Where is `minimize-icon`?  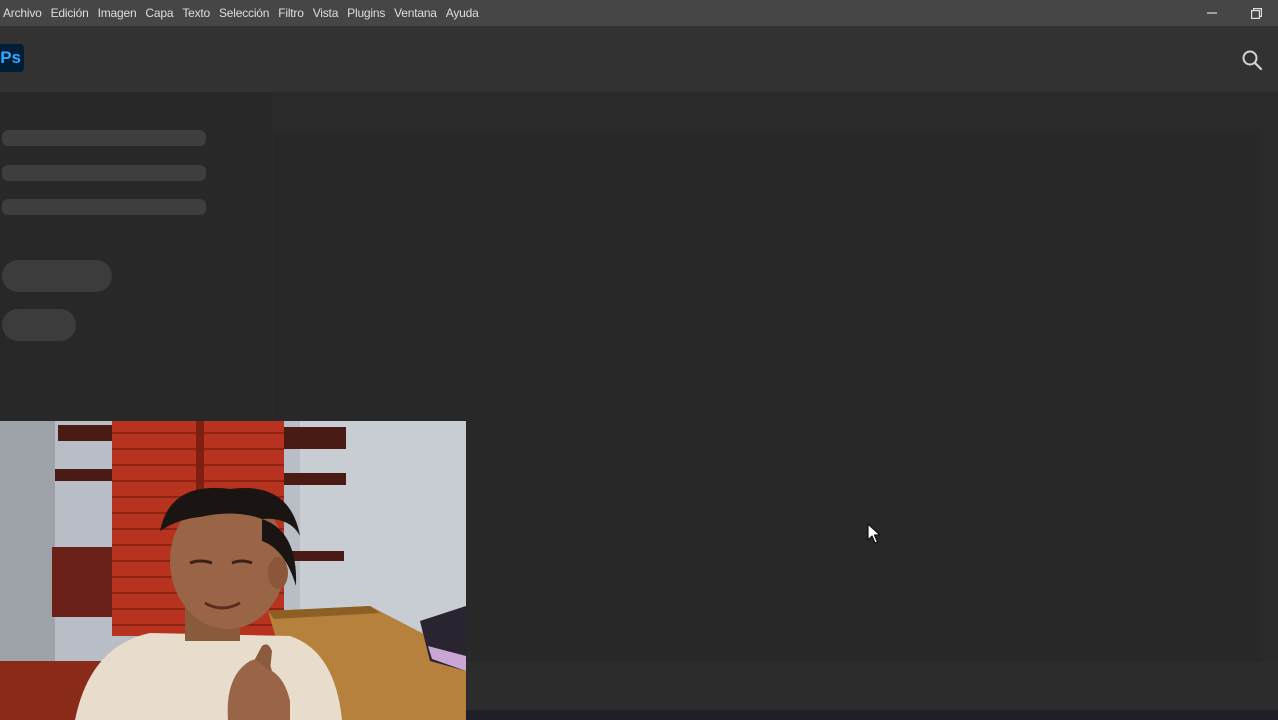
minimize-icon is located at coordinates (1212, 13).